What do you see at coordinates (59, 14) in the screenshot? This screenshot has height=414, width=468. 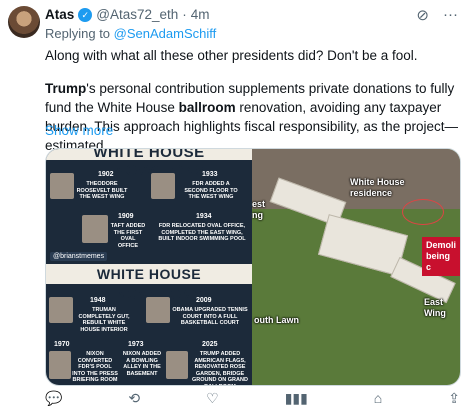 I see `author-name: Atas` at bounding box center [59, 14].